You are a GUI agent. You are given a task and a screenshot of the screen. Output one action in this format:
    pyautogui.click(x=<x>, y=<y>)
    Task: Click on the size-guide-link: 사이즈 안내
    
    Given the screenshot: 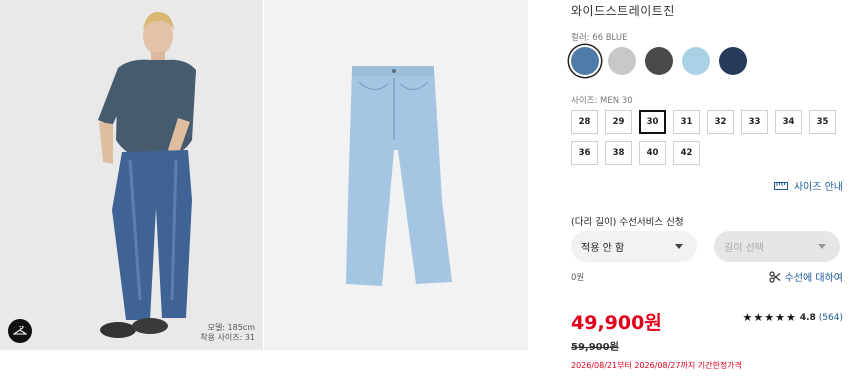 What is the action you would take?
    pyautogui.click(x=808, y=185)
    